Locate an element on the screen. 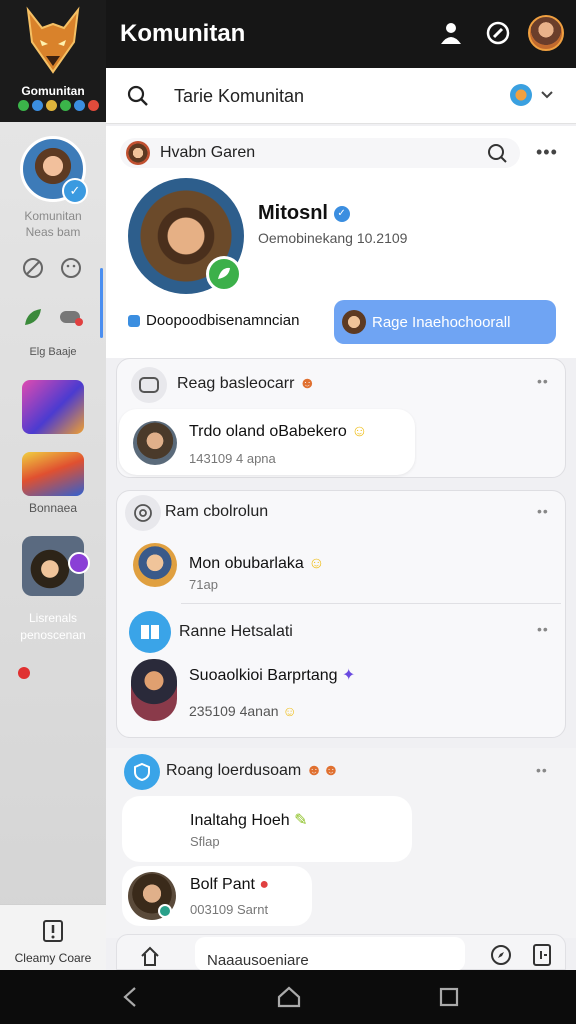 Image resolution: width=576 pixels, height=1024 pixels. online-dot-icon is located at coordinates (165, 911).